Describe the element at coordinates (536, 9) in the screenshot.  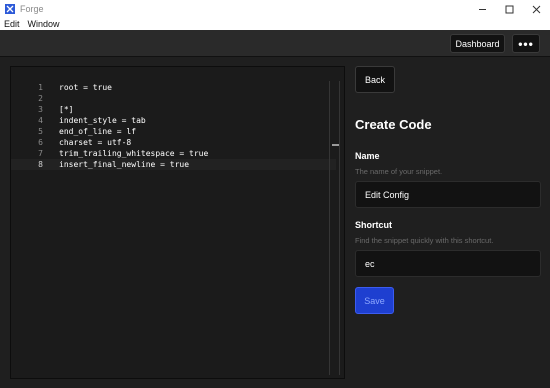
I see `close-icon` at that location.